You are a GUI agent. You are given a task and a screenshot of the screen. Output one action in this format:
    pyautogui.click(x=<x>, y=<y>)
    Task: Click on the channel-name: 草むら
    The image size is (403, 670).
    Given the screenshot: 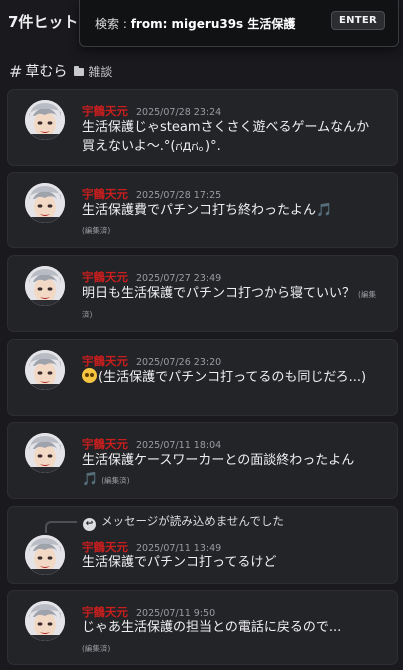 What is the action you would take?
    pyautogui.click(x=46, y=71)
    